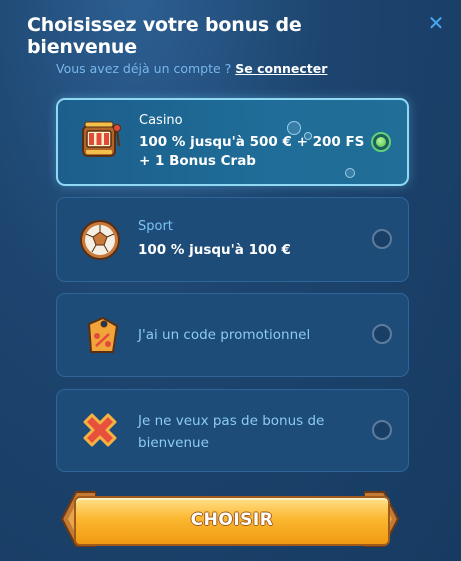  What do you see at coordinates (197, 161) in the screenshot?
I see `option-desc-line2: + 1 Bonus Crab` at bounding box center [197, 161].